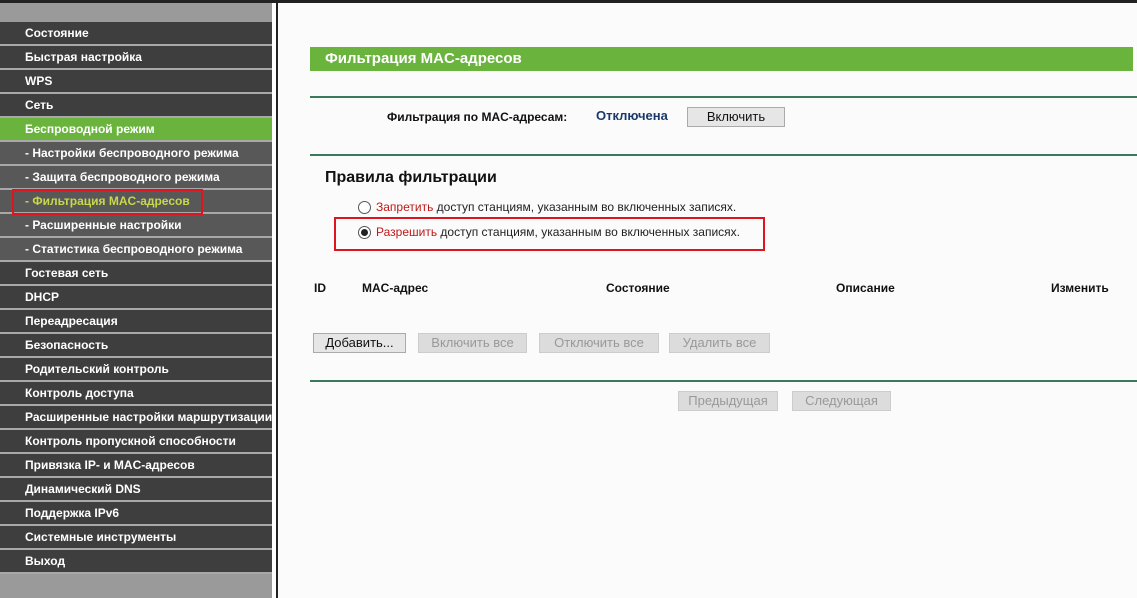 This screenshot has width=1137, height=598. What do you see at coordinates (136, 12) in the screenshot?
I see `sidebar-top-band` at bounding box center [136, 12].